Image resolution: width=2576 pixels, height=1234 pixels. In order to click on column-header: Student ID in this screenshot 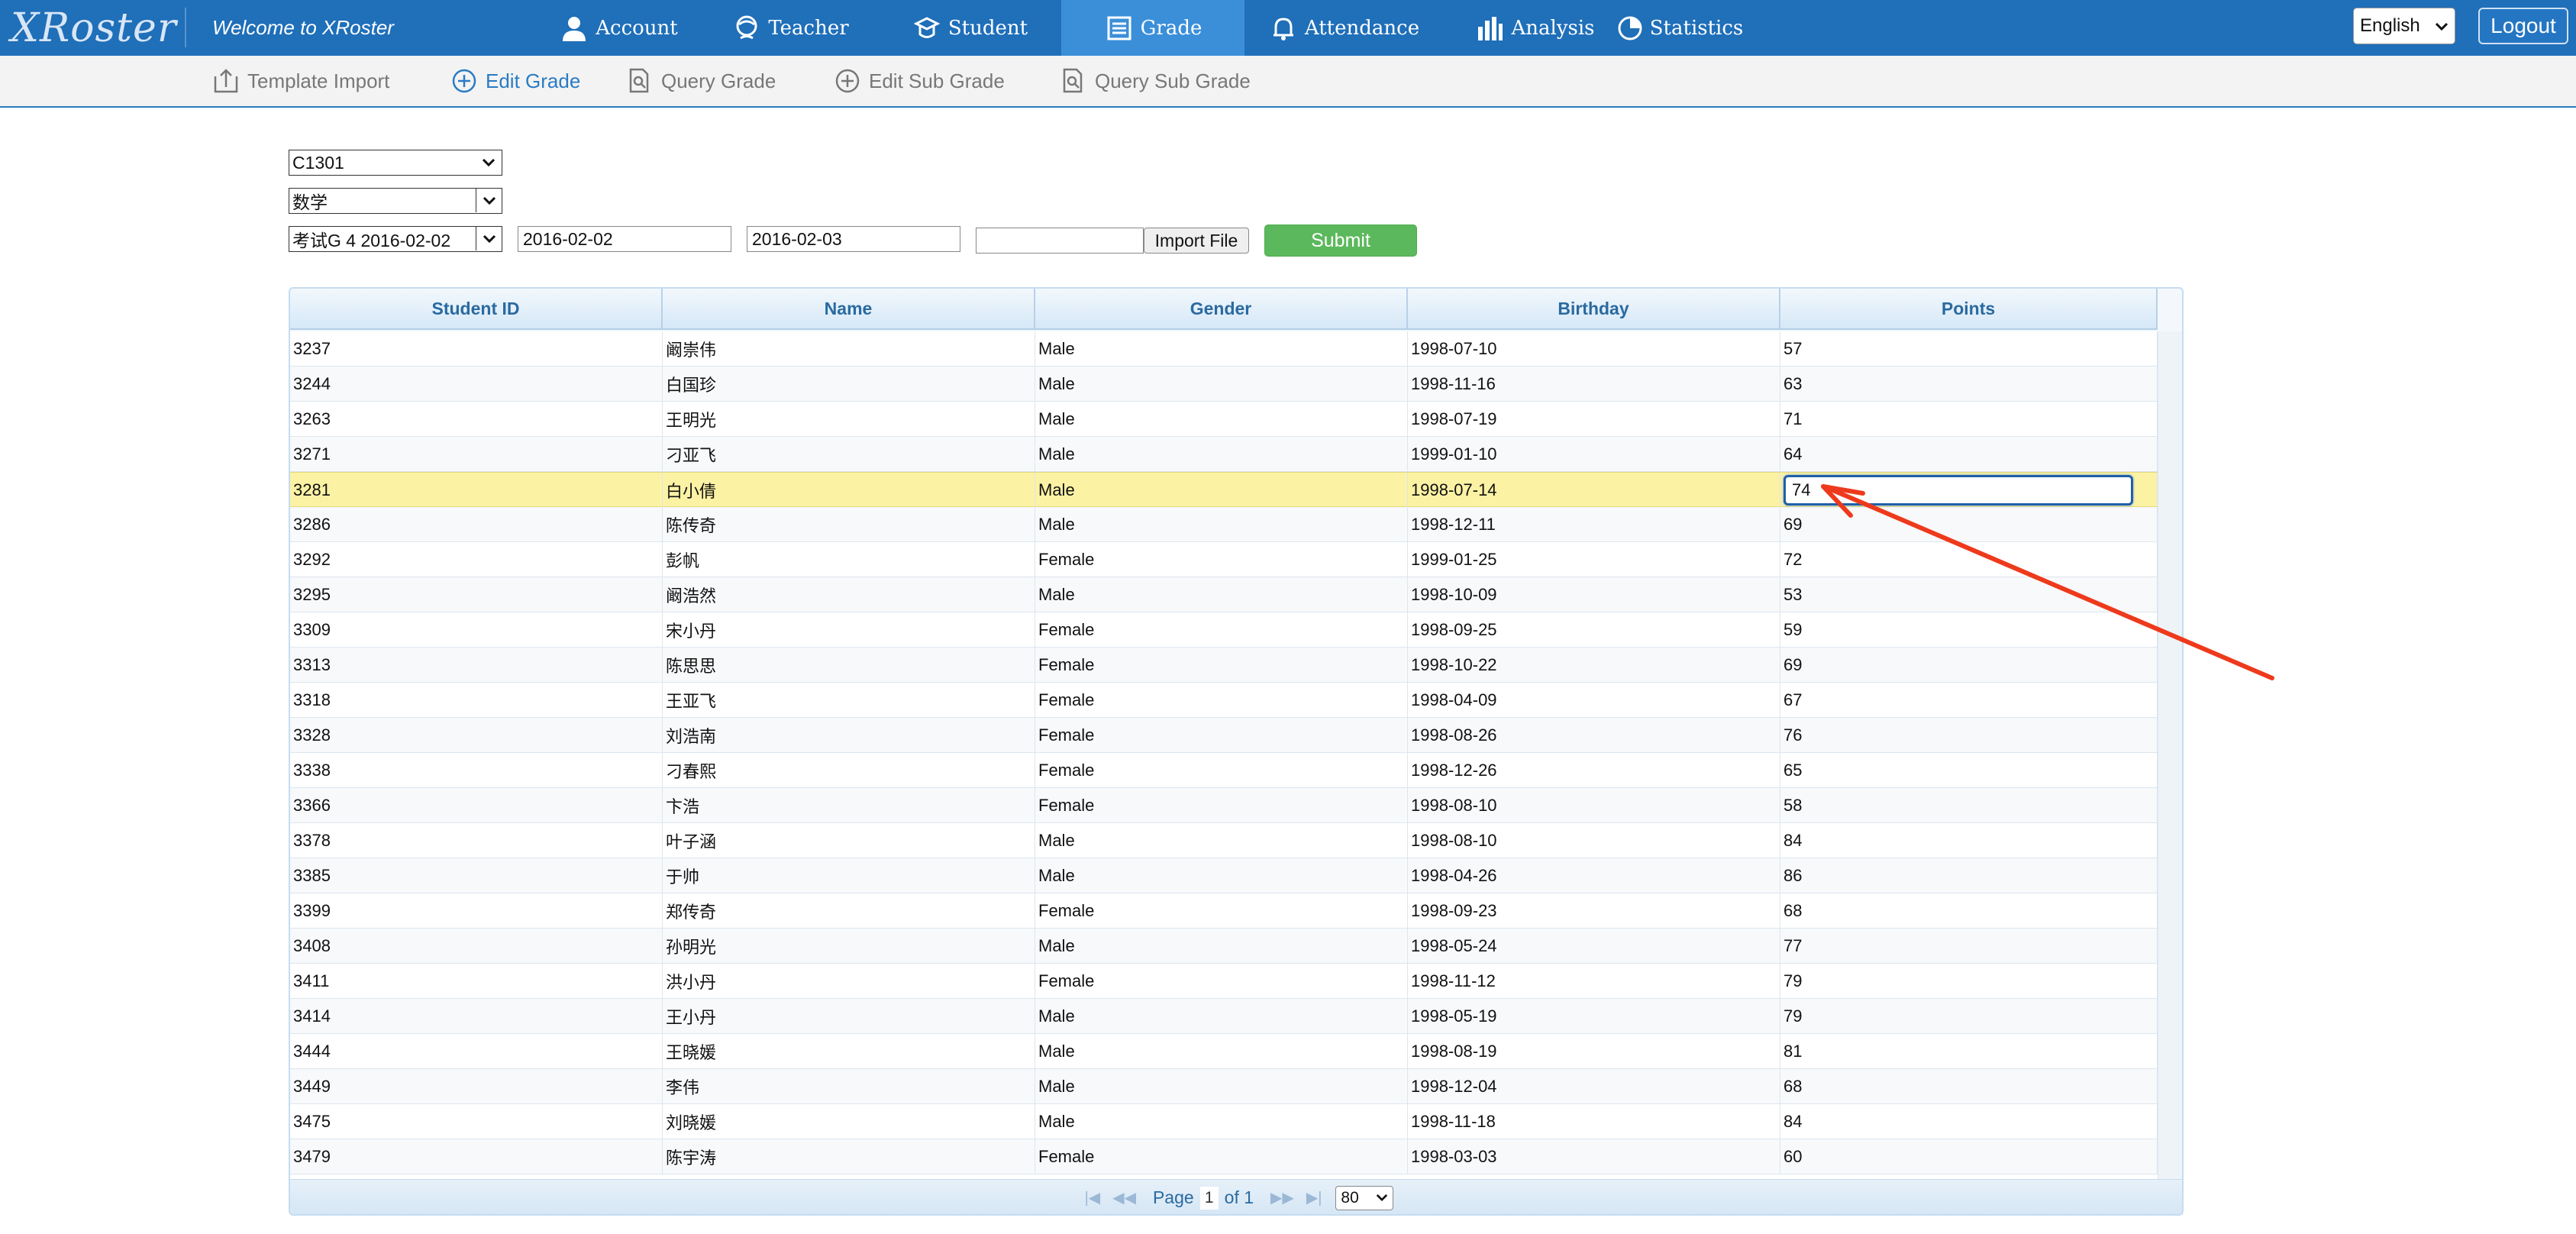, I will do `click(476, 308)`.